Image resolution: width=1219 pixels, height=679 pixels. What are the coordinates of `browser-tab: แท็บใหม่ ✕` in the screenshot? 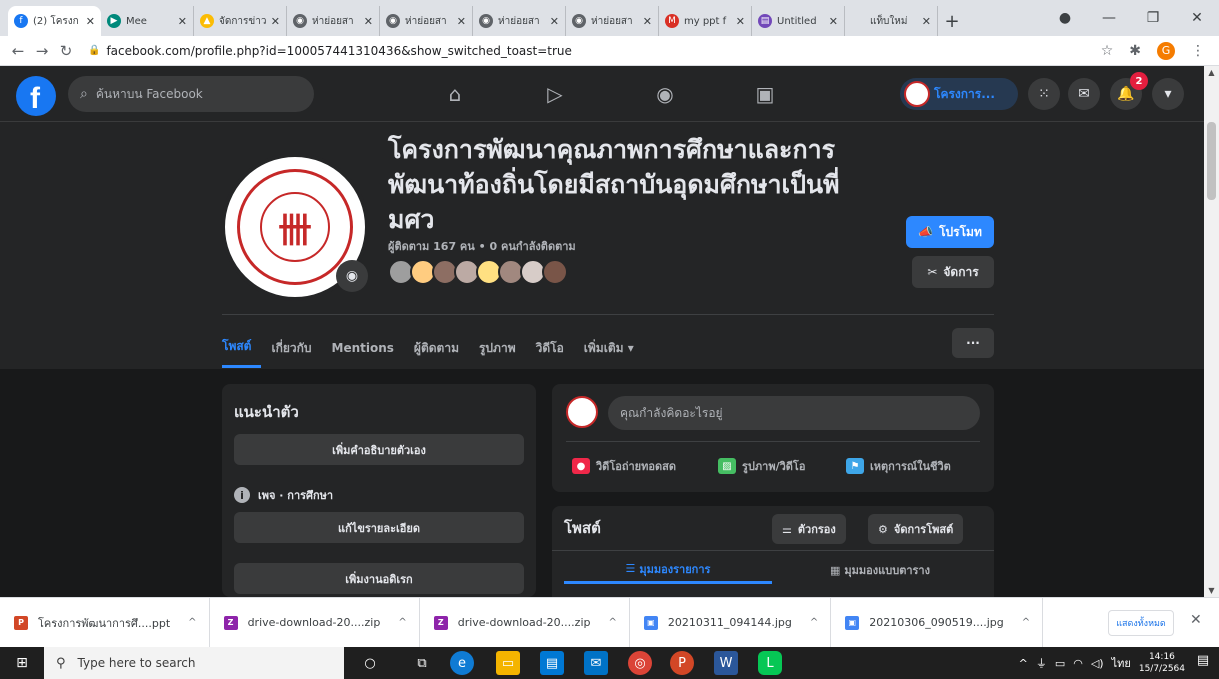 It's located at (891, 21).